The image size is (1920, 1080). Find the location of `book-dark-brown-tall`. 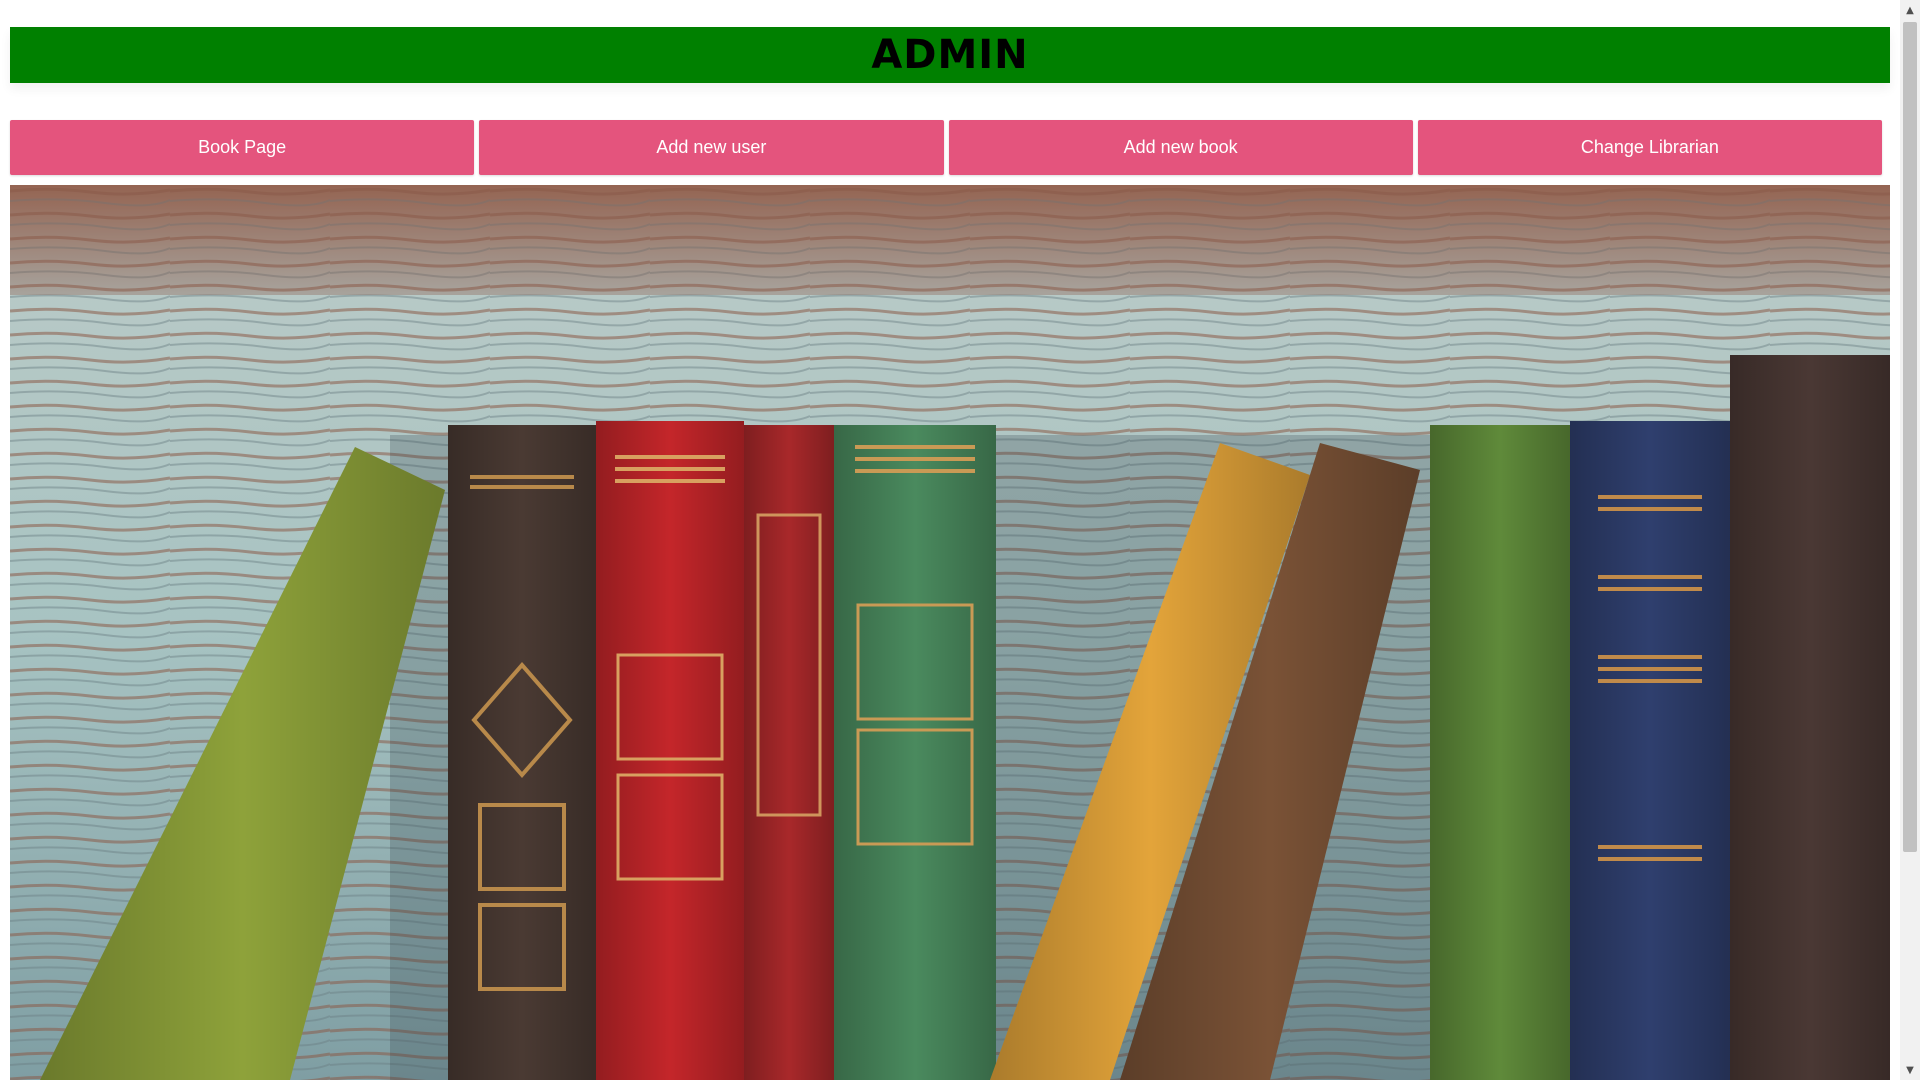

book-dark-brown-tall is located at coordinates (1810, 717).